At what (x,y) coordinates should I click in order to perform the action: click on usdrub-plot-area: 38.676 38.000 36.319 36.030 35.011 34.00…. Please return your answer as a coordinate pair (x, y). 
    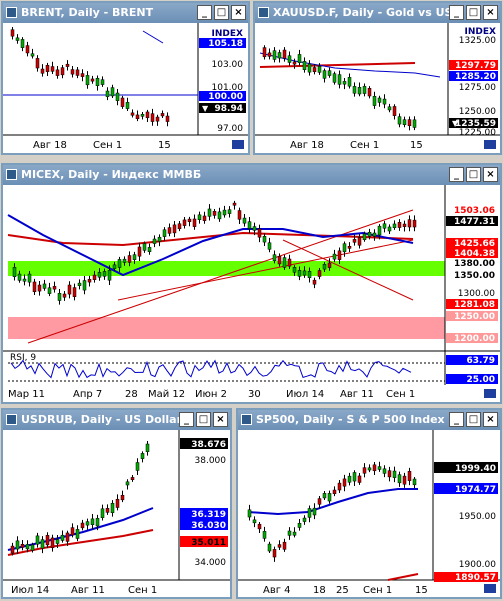
    Looking at the image, I should click on (116, 513).